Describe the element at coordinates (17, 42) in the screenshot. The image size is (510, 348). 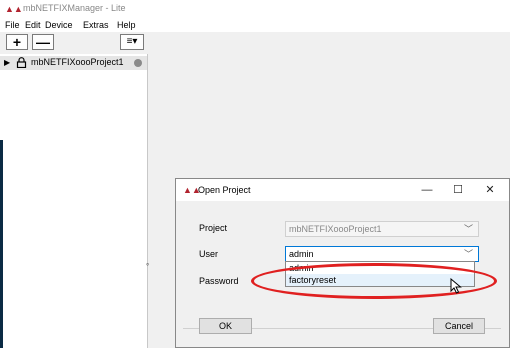
I see `add-project-button: +` at that location.